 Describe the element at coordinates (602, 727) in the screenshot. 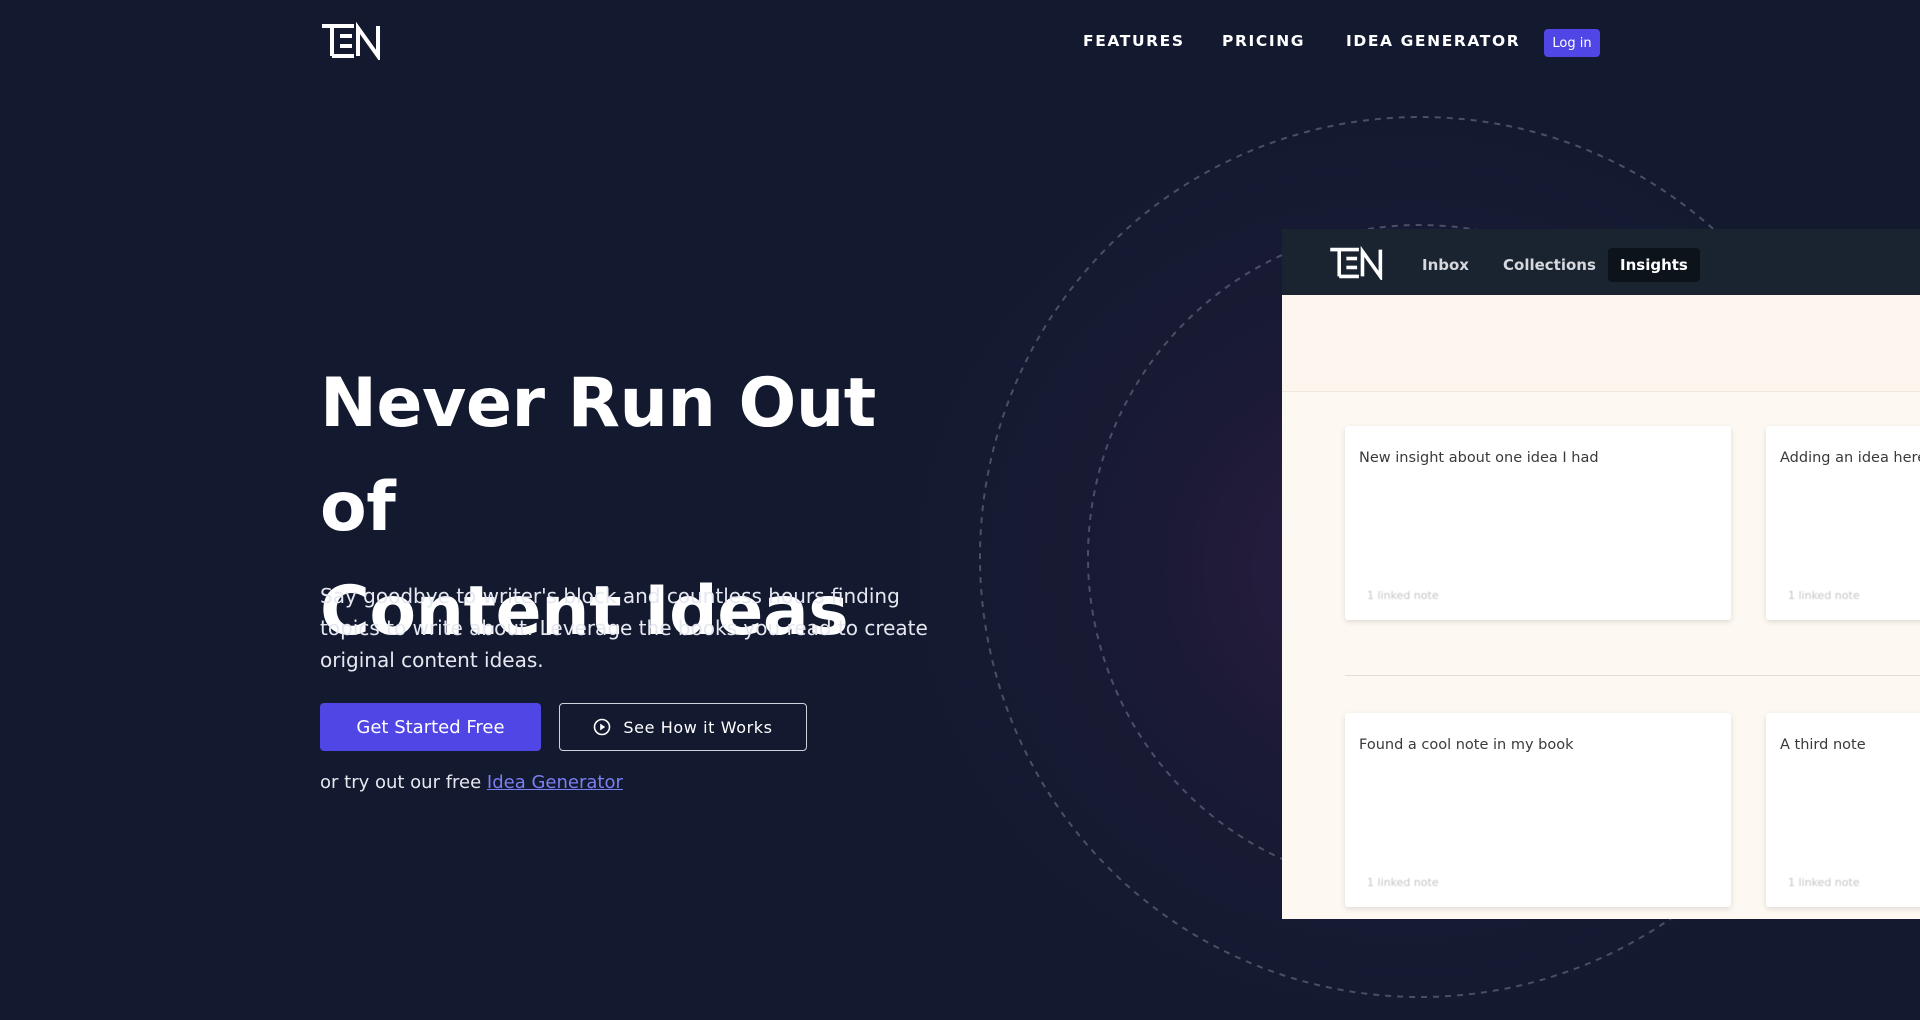

I see `play-circle-icon` at that location.